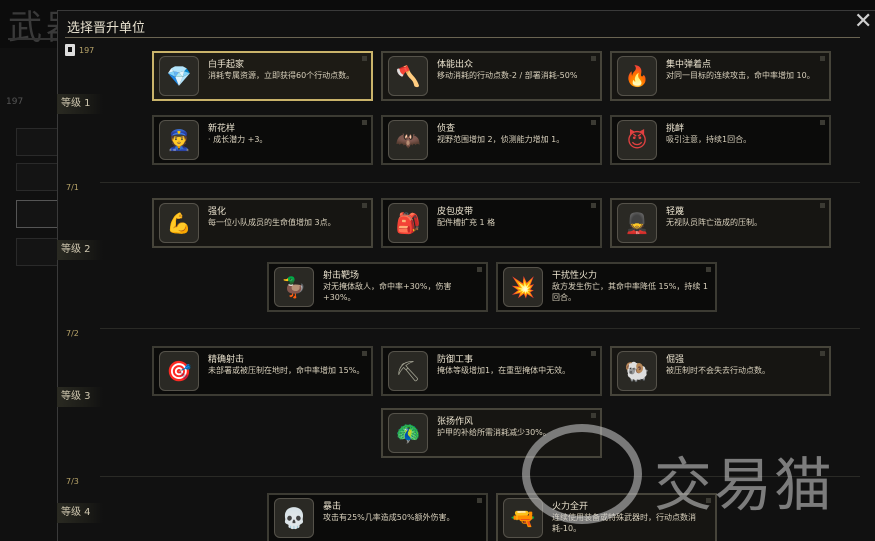 The height and width of the screenshot is (541, 875). I want to click on medal-icon, so click(70, 50).